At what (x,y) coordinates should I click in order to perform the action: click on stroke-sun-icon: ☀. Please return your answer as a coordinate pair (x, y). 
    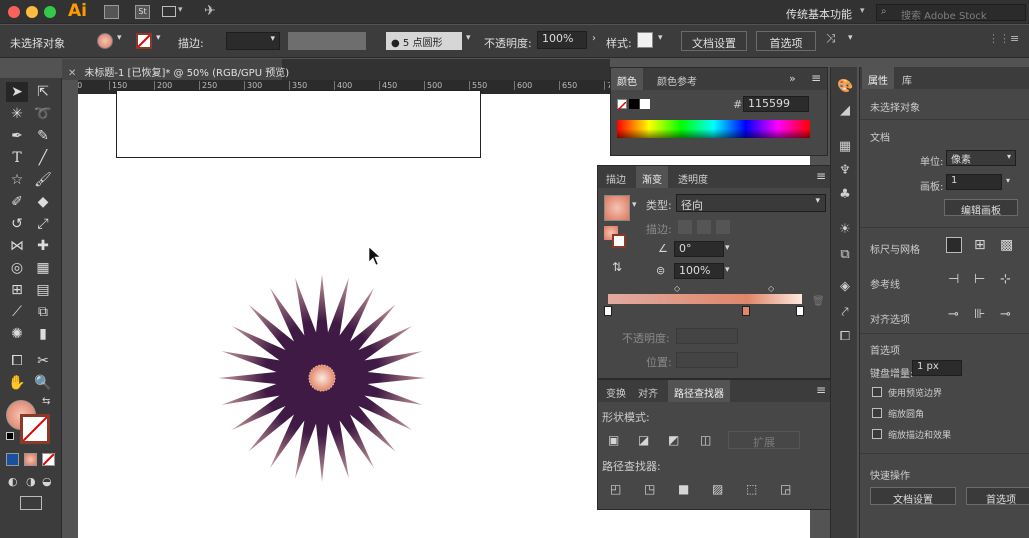
    Looking at the image, I should click on (845, 230).